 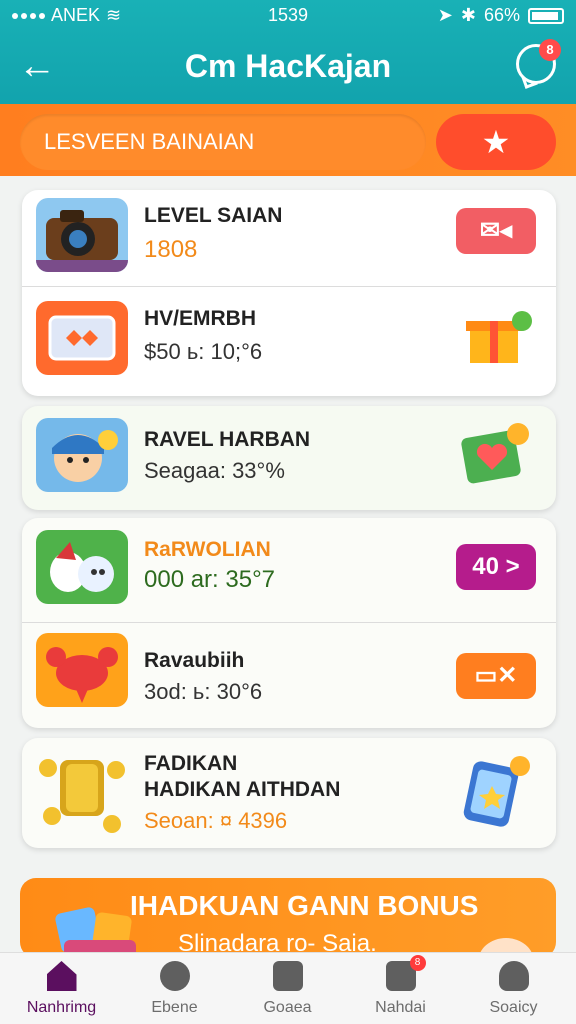 I want to click on list-item: RAVEL HARBAN Seagaa: 33°%, so click(x=289, y=458).